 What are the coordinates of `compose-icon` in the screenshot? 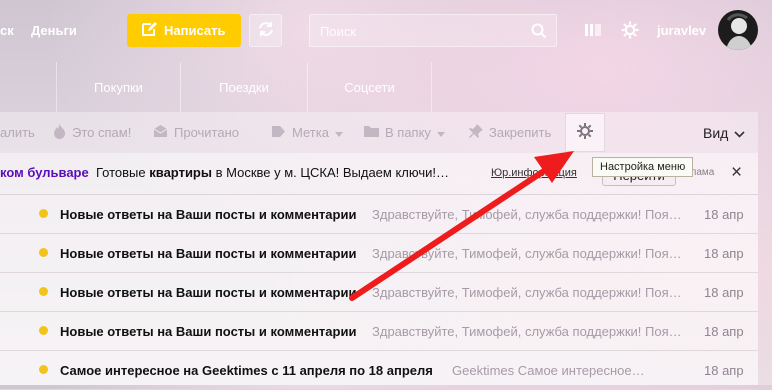 It's located at (149, 30).